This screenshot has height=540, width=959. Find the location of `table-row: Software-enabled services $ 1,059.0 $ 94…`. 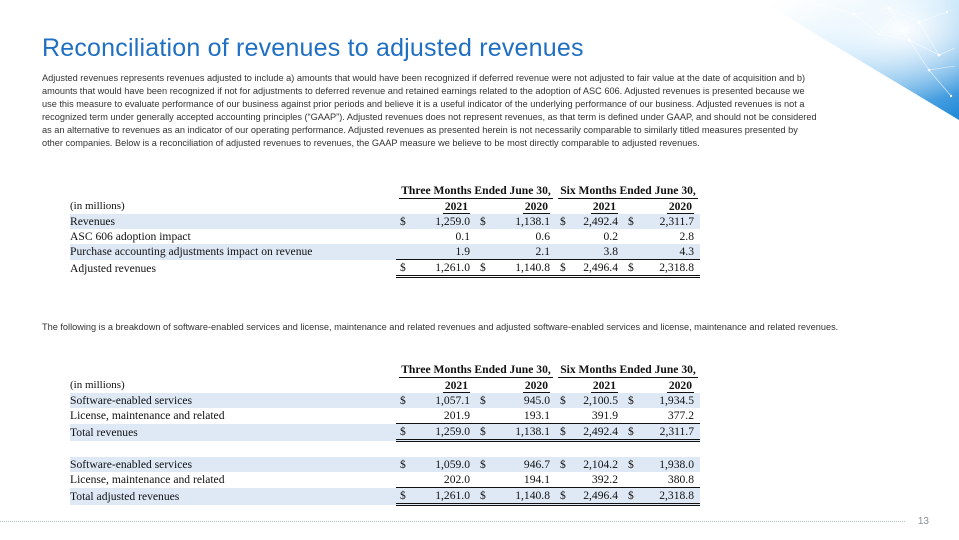

table-row: Software-enabled services $ 1,059.0 $ 94… is located at coordinates (385, 464).